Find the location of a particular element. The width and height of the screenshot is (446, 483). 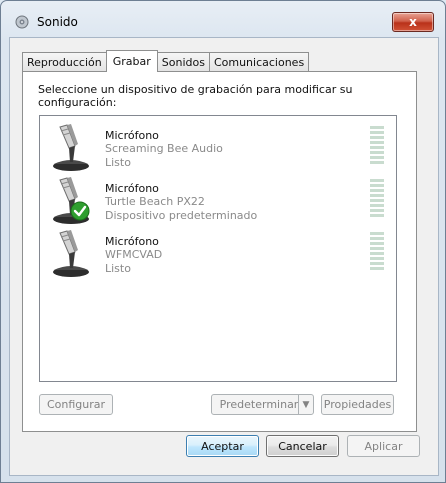

close-button: x is located at coordinates (413, 22).